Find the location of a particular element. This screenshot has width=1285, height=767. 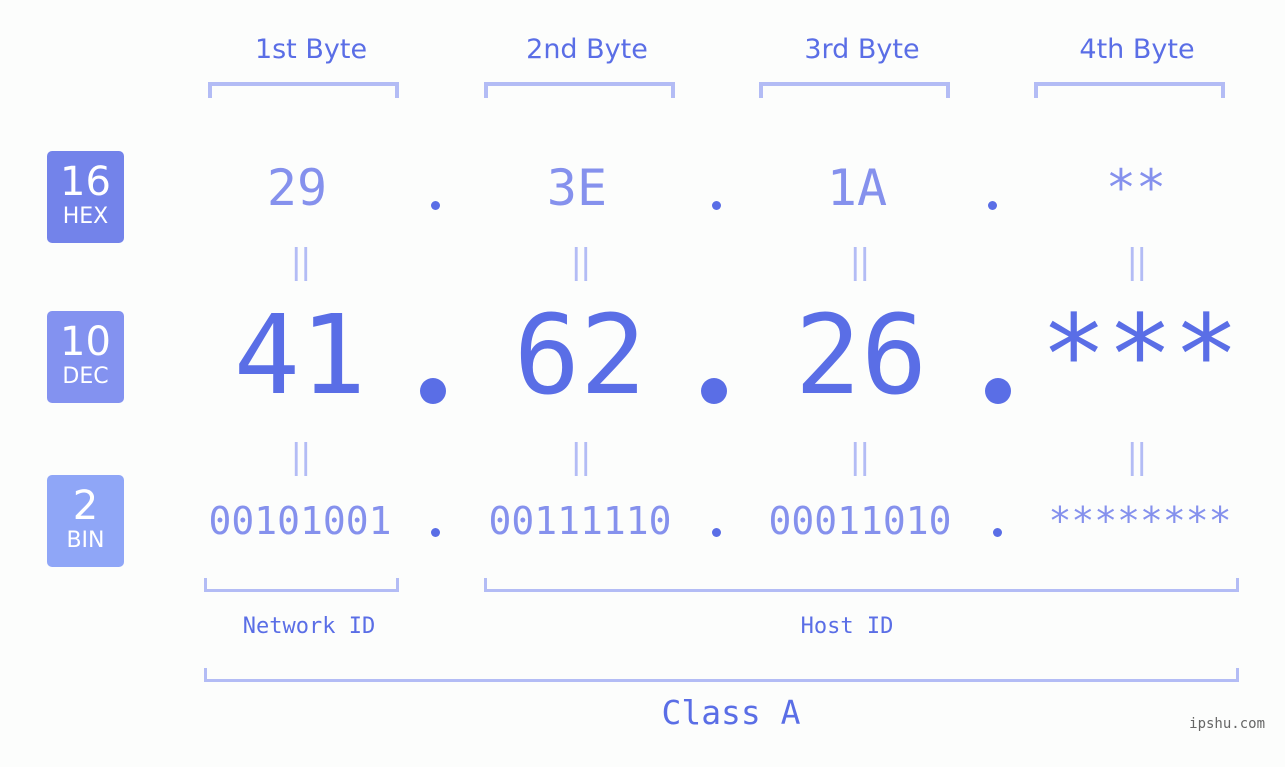

dec-byte-2: 62 is located at coordinates (580, 355).